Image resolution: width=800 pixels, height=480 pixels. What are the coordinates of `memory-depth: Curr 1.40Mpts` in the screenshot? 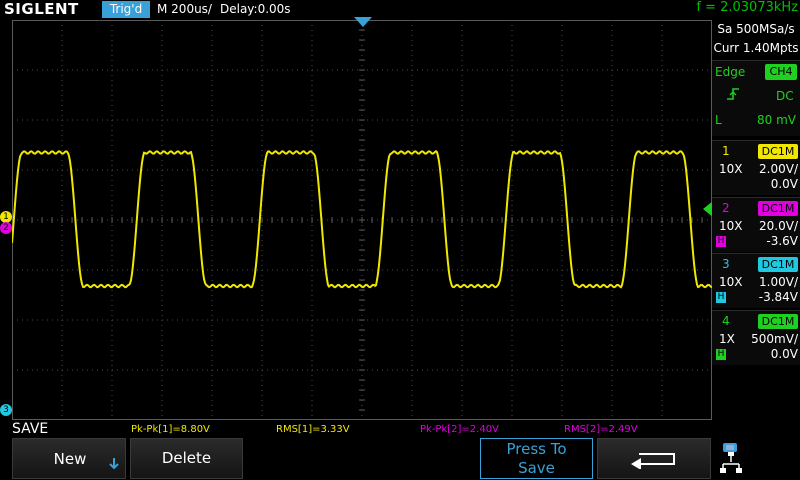 It's located at (756, 48).